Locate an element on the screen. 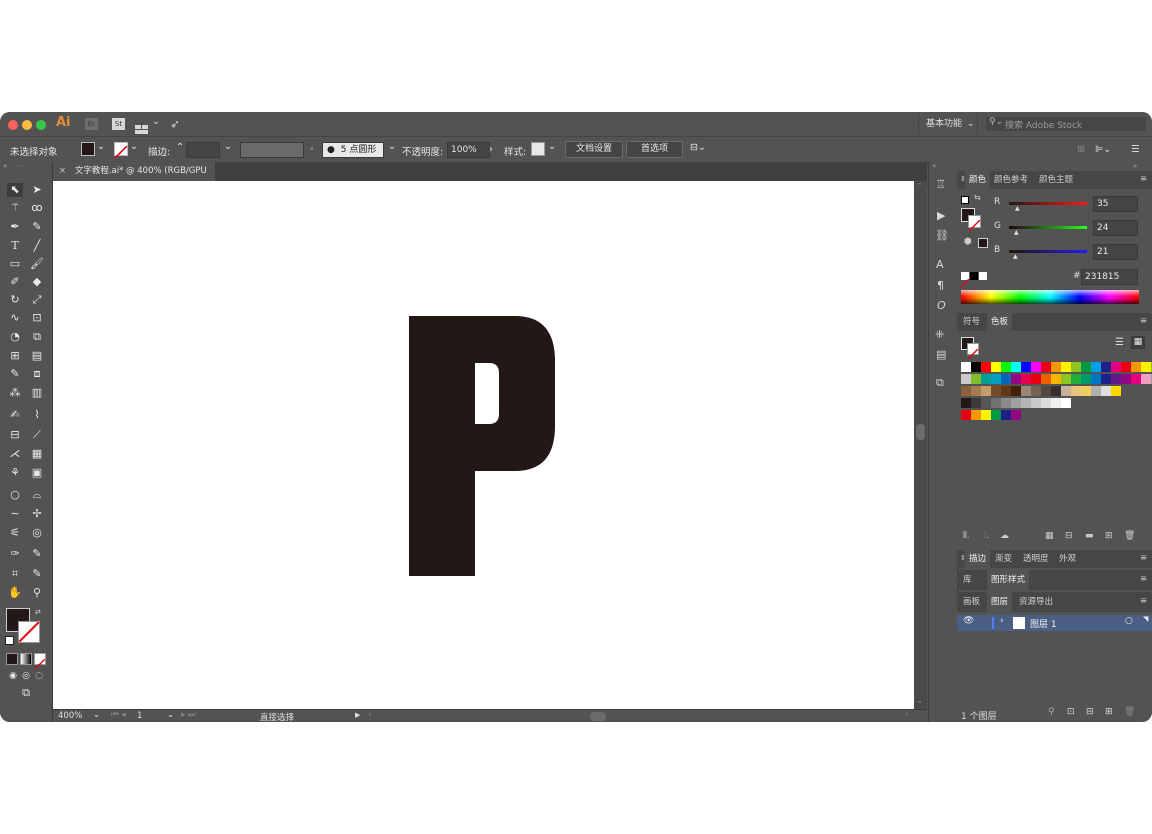 Image resolution: width=1152 pixels, height=834 pixels. rotate-tool-icon: ↻ is located at coordinates (15, 300).